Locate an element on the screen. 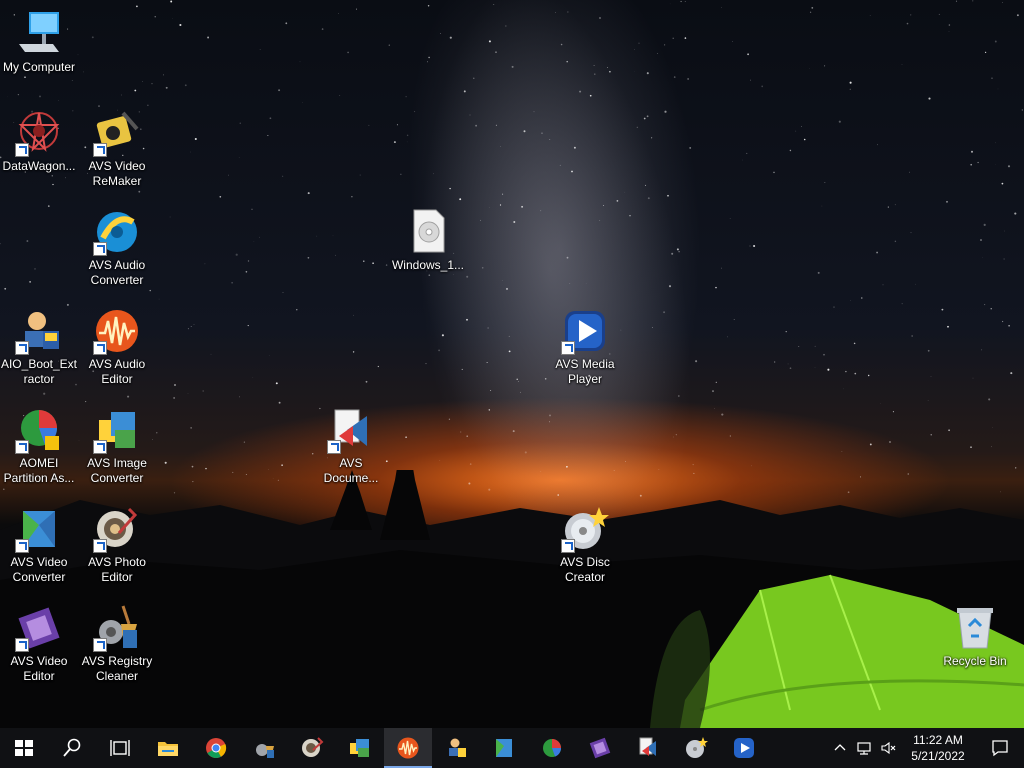 Image resolution: width=1024 pixels, height=768 pixels. desktop-icon-avs-audio-converter: AVS Audio Converter is located at coordinates (117, 248).